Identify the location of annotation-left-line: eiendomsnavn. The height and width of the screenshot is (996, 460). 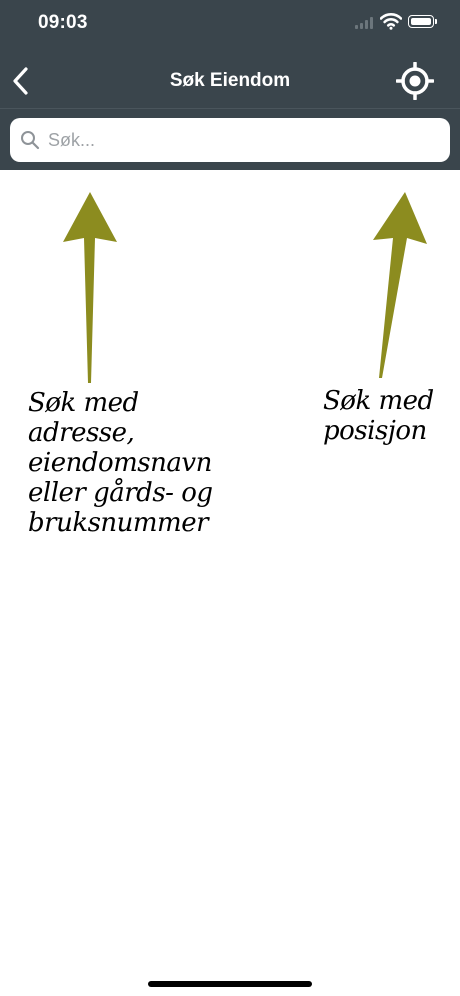
(120, 463).